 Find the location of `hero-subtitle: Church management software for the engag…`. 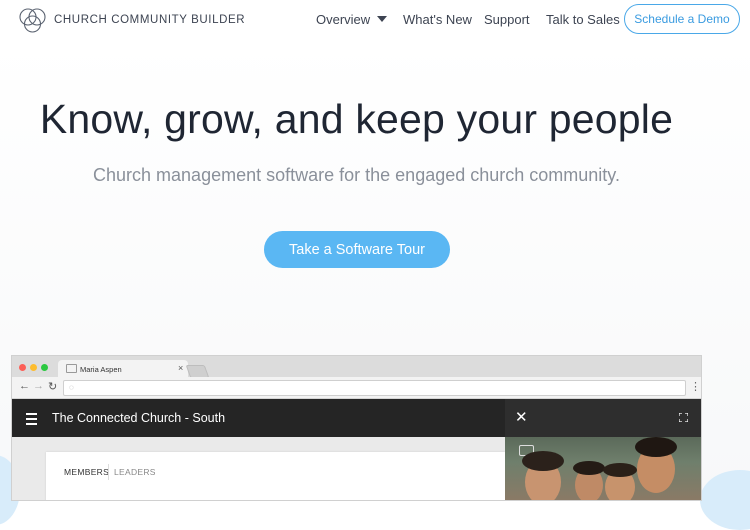

hero-subtitle: Church management software for the engag… is located at coordinates (356, 175).